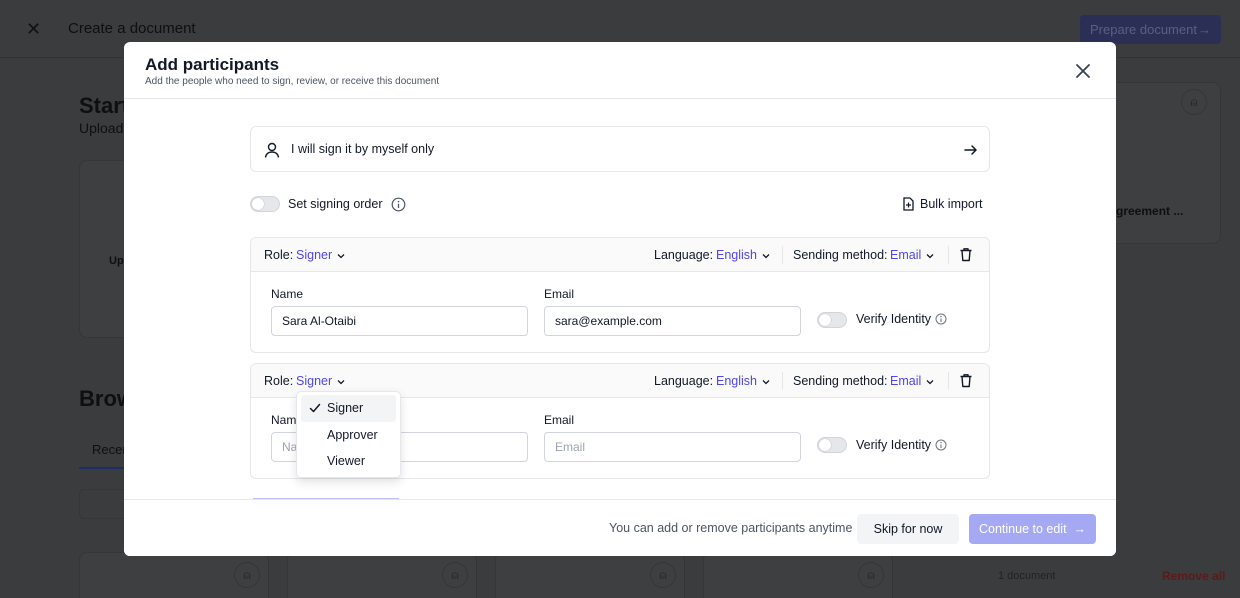 Image resolution: width=1240 pixels, height=598 pixels. I want to click on signing-order-toggle, so click(265, 204).